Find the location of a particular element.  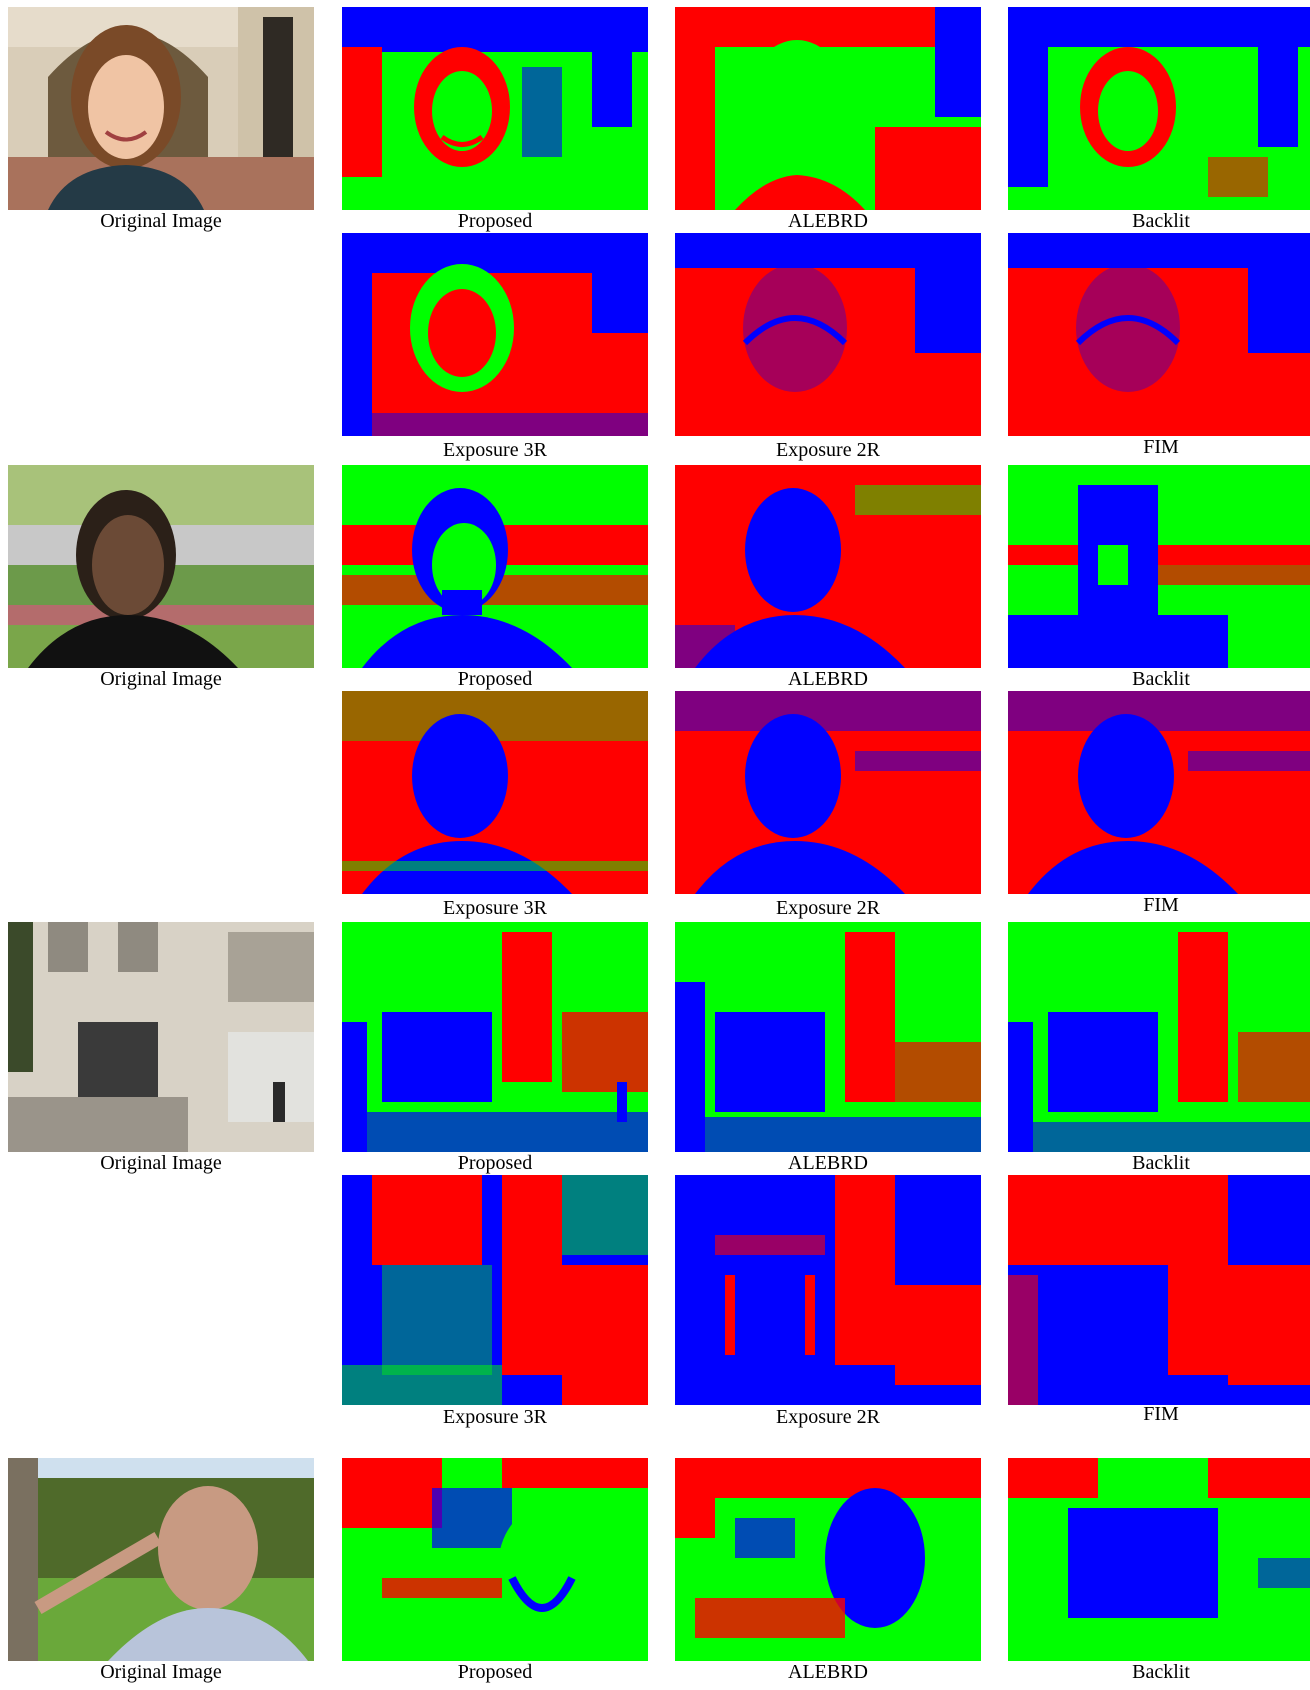

original-image-building is located at coordinates (161, 1037).